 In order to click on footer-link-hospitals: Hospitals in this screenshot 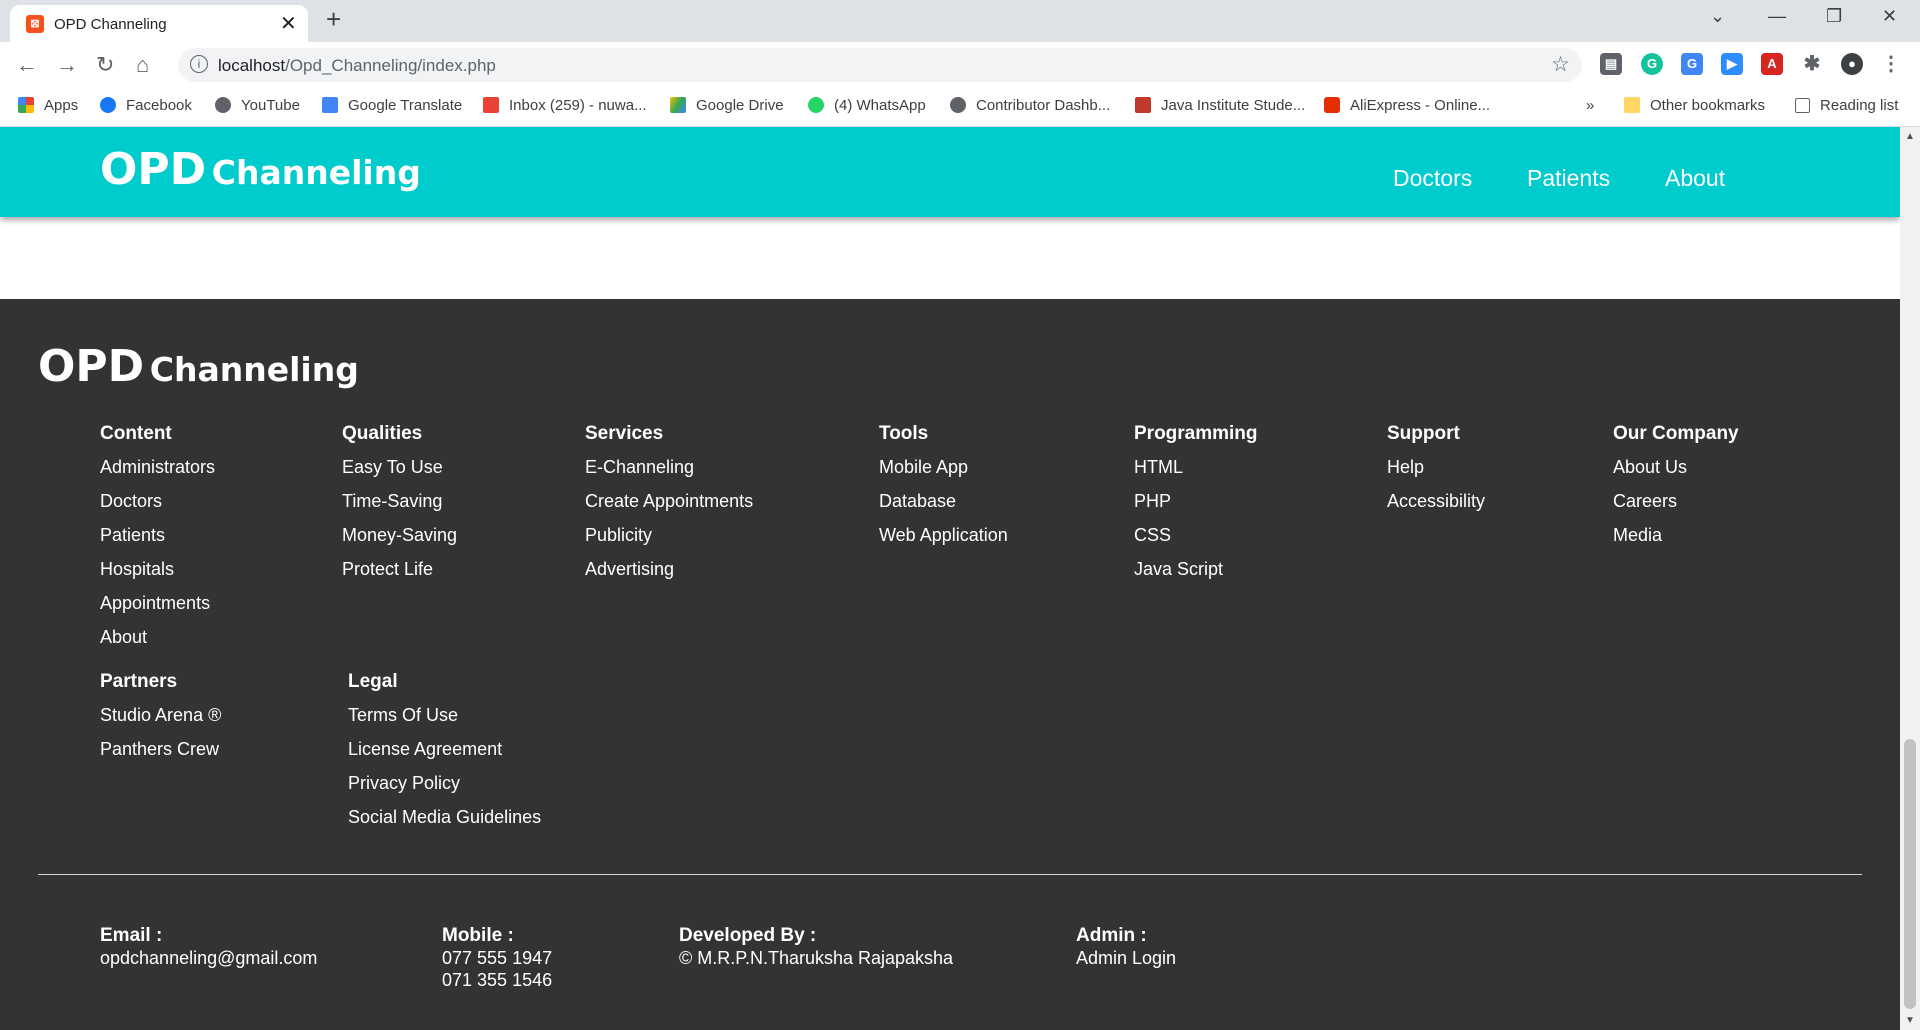, I will do `click(157, 576)`.